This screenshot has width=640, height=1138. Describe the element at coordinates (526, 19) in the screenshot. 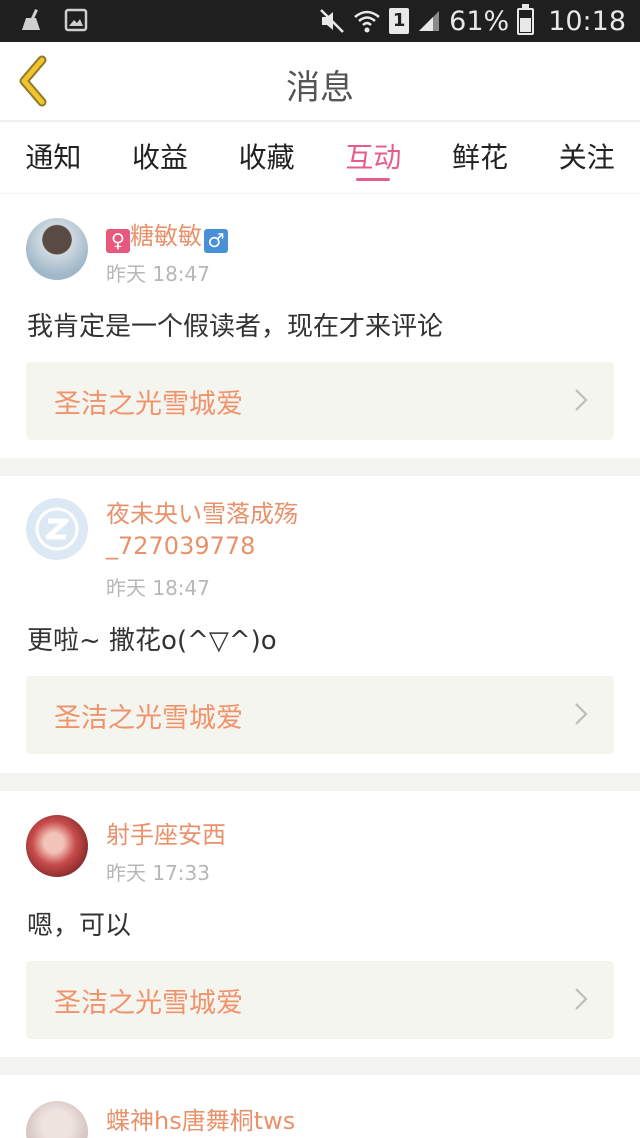

I see `battery-icon` at that location.